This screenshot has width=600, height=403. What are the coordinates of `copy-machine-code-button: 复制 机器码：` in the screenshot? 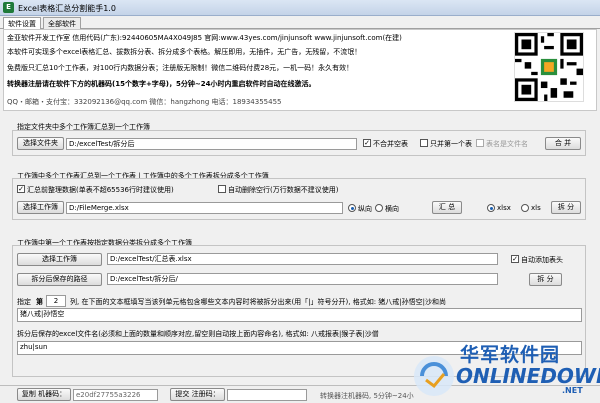 It's located at (44, 394).